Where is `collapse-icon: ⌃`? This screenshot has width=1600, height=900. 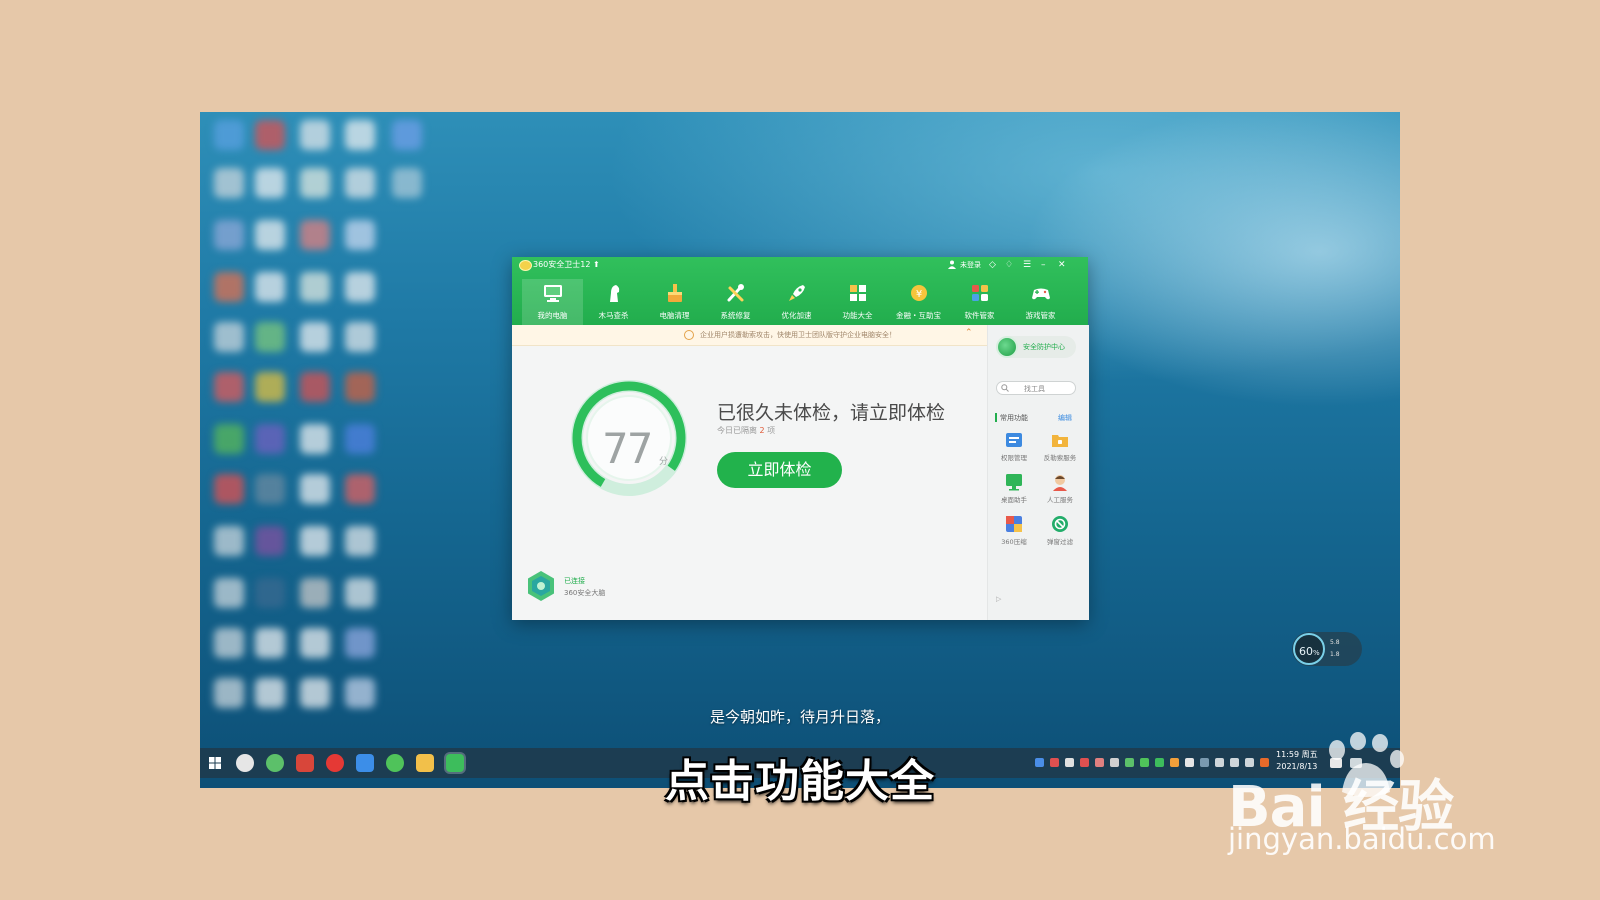
collapse-icon: ⌃ is located at coordinates (969, 333).